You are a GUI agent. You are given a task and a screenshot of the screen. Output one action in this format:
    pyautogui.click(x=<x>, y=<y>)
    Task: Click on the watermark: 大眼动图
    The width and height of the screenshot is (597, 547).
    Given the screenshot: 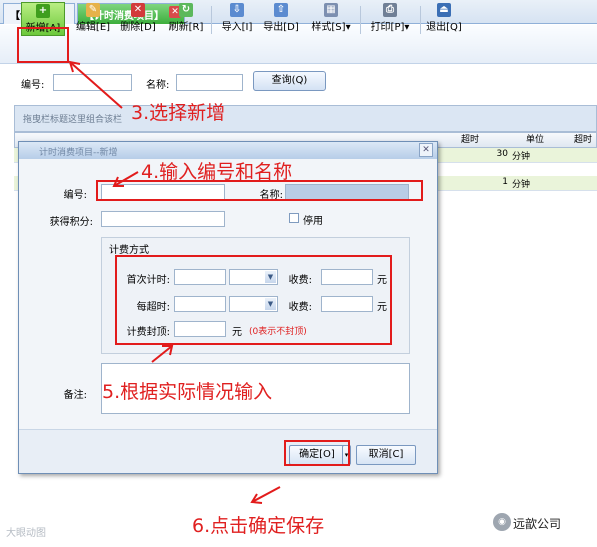 What is the action you would take?
    pyautogui.click(x=26, y=533)
    